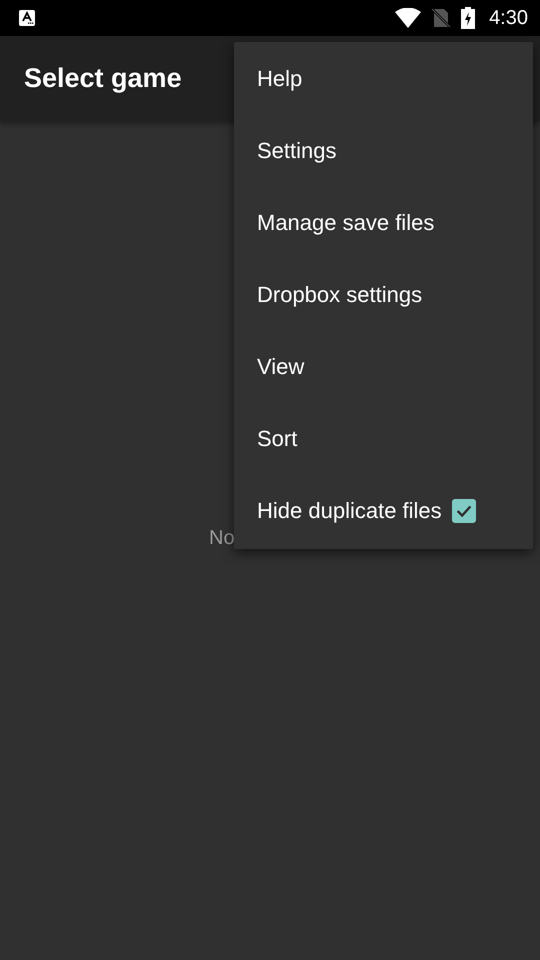 The image size is (540, 960). What do you see at coordinates (383, 223) in the screenshot?
I see `menu-item: Manage save files` at bounding box center [383, 223].